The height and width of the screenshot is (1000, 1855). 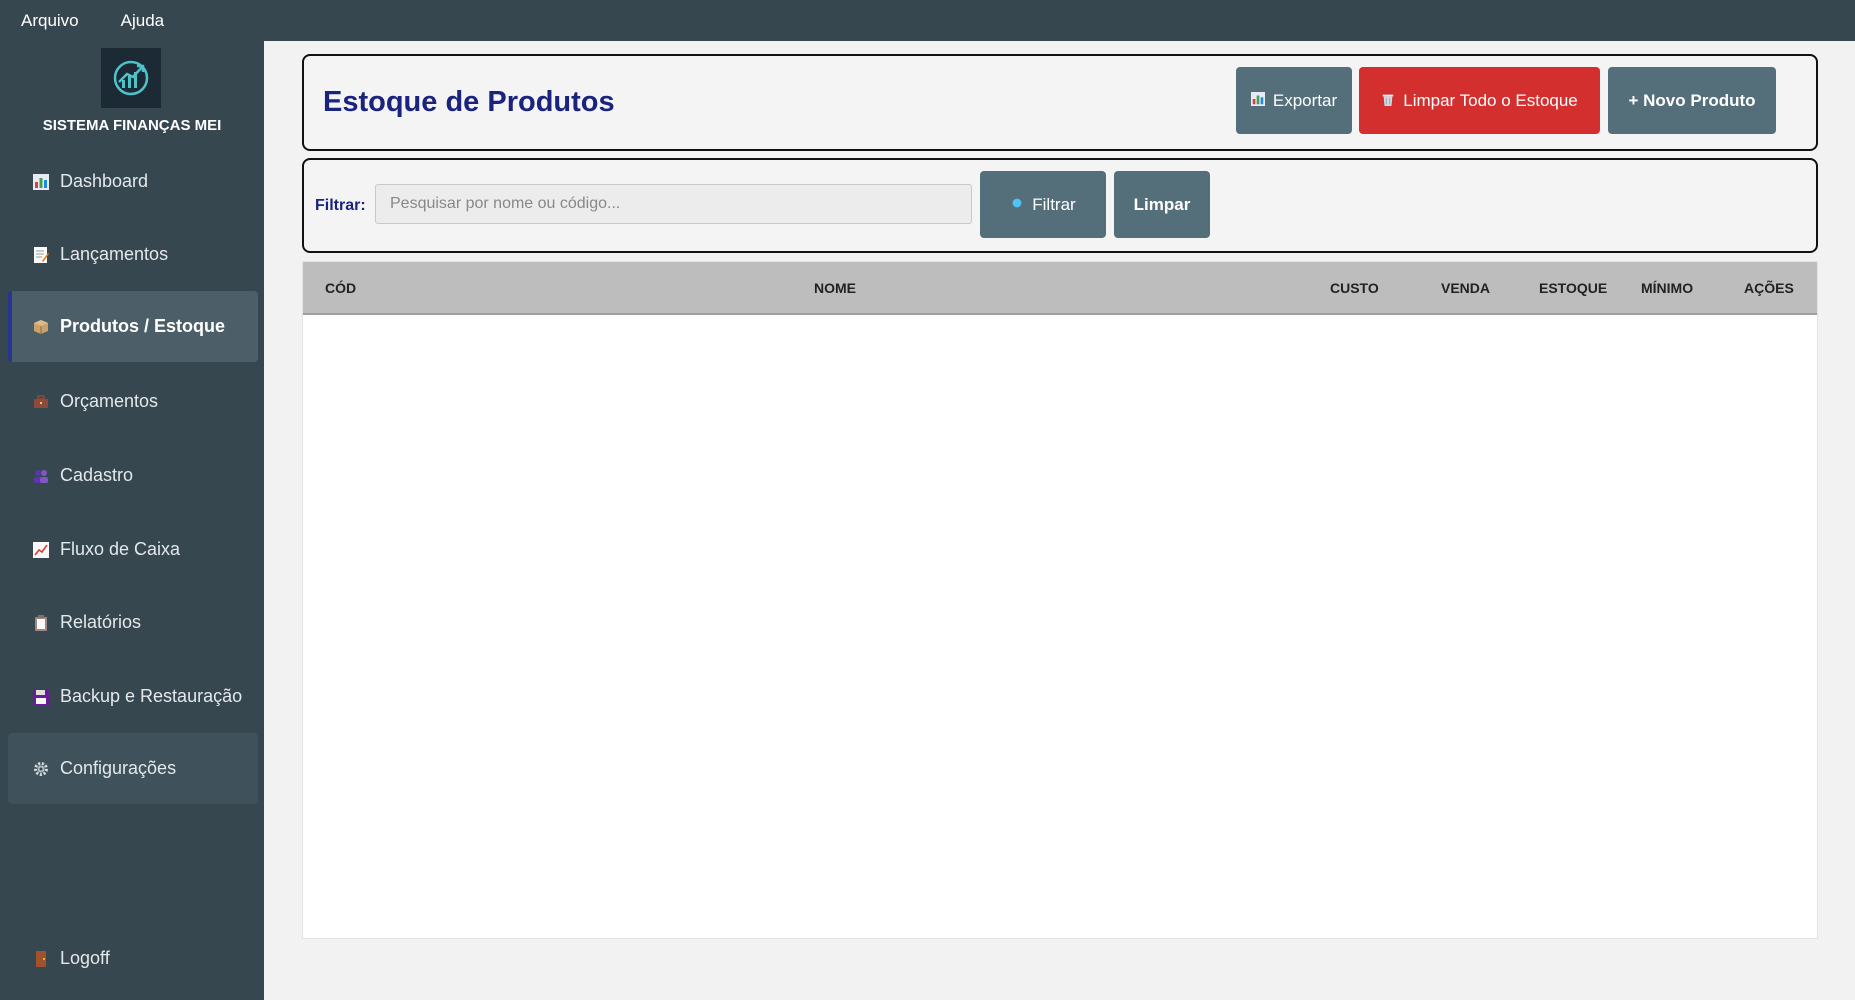 What do you see at coordinates (1573, 288) in the screenshot?
I see `column-header-estoque: ESTOQUE` at bounding box center [1573, 288].